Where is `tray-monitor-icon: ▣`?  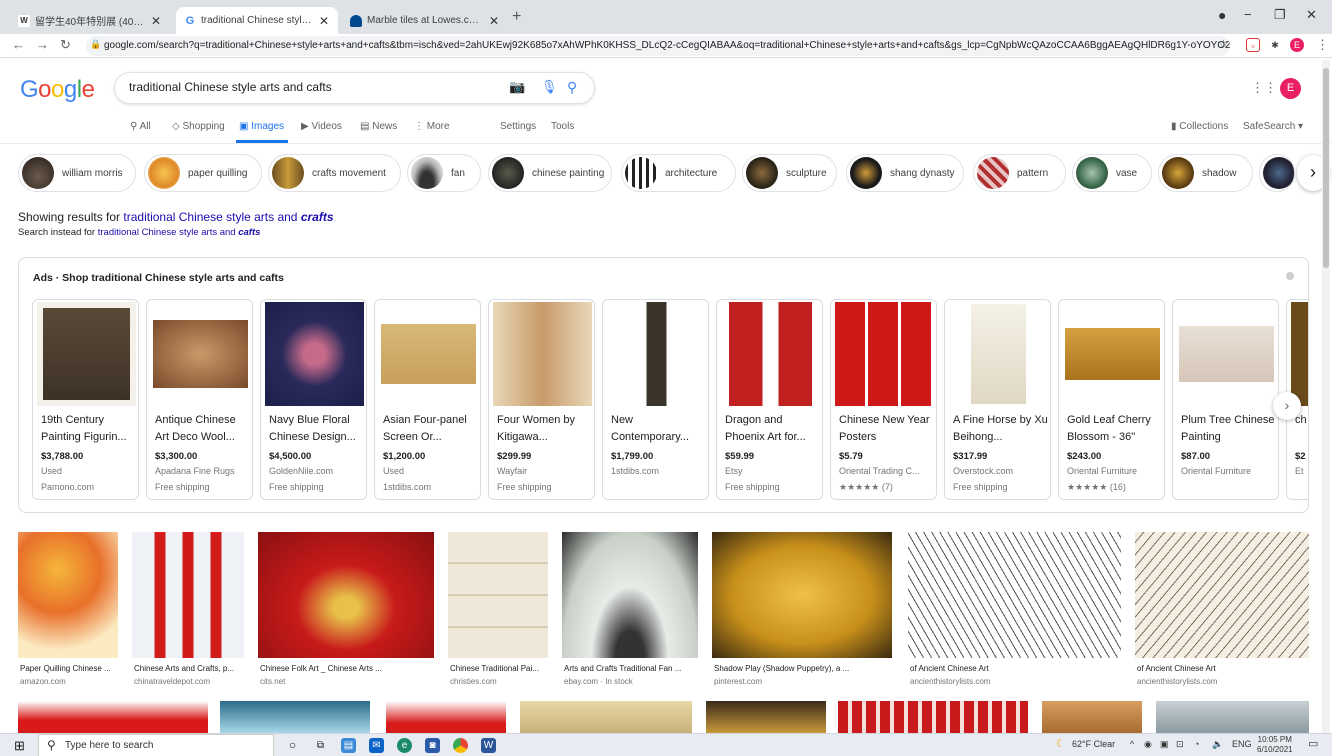
tray-monitor-icon: ▣ is located at coordinates (1164, 744).